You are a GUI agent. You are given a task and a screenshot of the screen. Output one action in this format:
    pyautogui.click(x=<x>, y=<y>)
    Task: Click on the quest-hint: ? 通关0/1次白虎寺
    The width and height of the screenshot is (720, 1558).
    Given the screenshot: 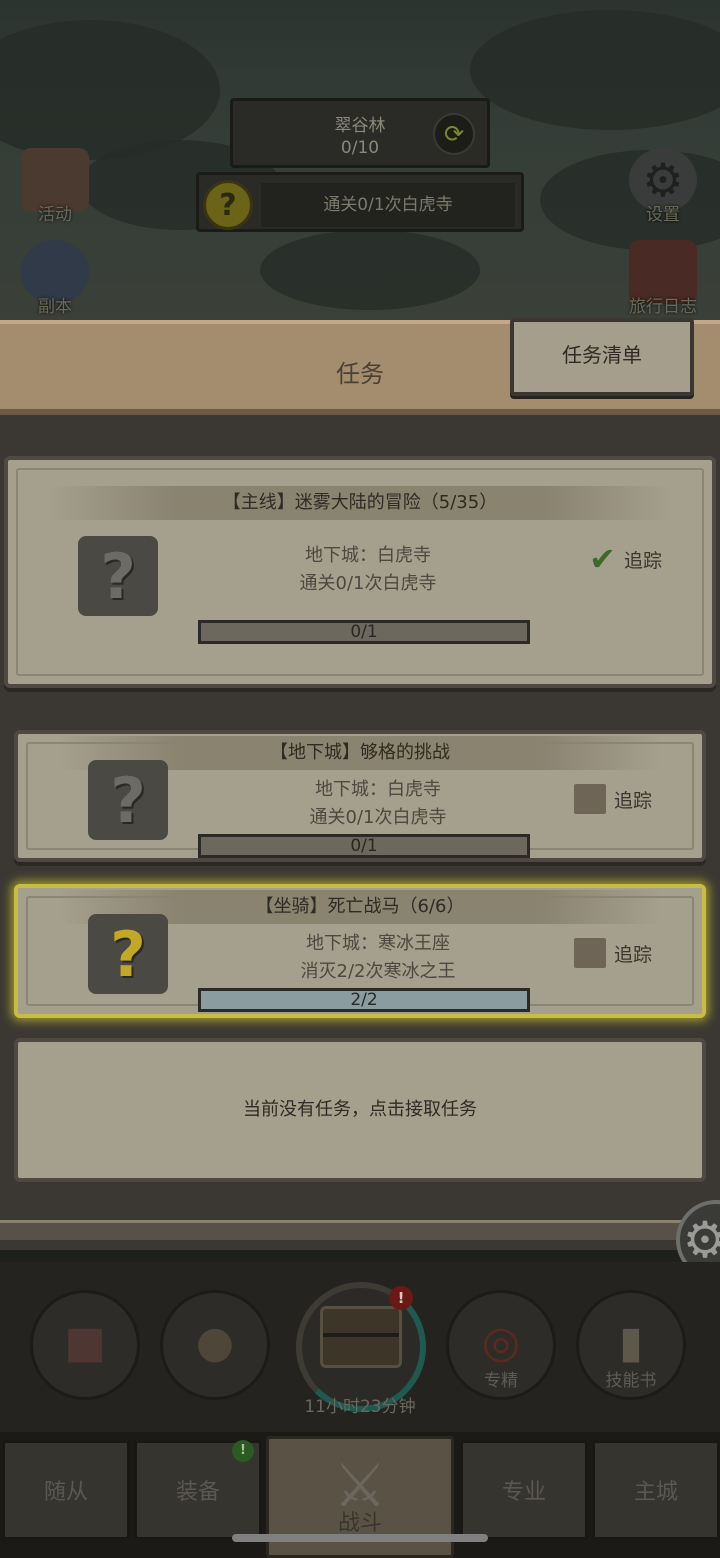 What is the action you would take?
    pyautogui.click(x=360, y=202)
    